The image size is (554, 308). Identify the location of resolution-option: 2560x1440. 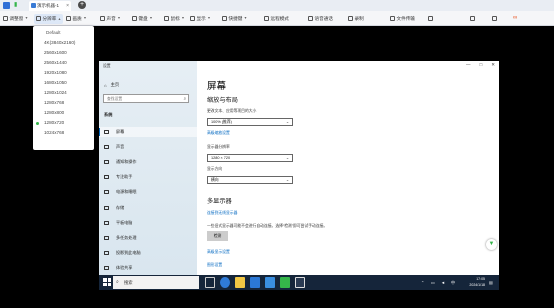
(63, 63).